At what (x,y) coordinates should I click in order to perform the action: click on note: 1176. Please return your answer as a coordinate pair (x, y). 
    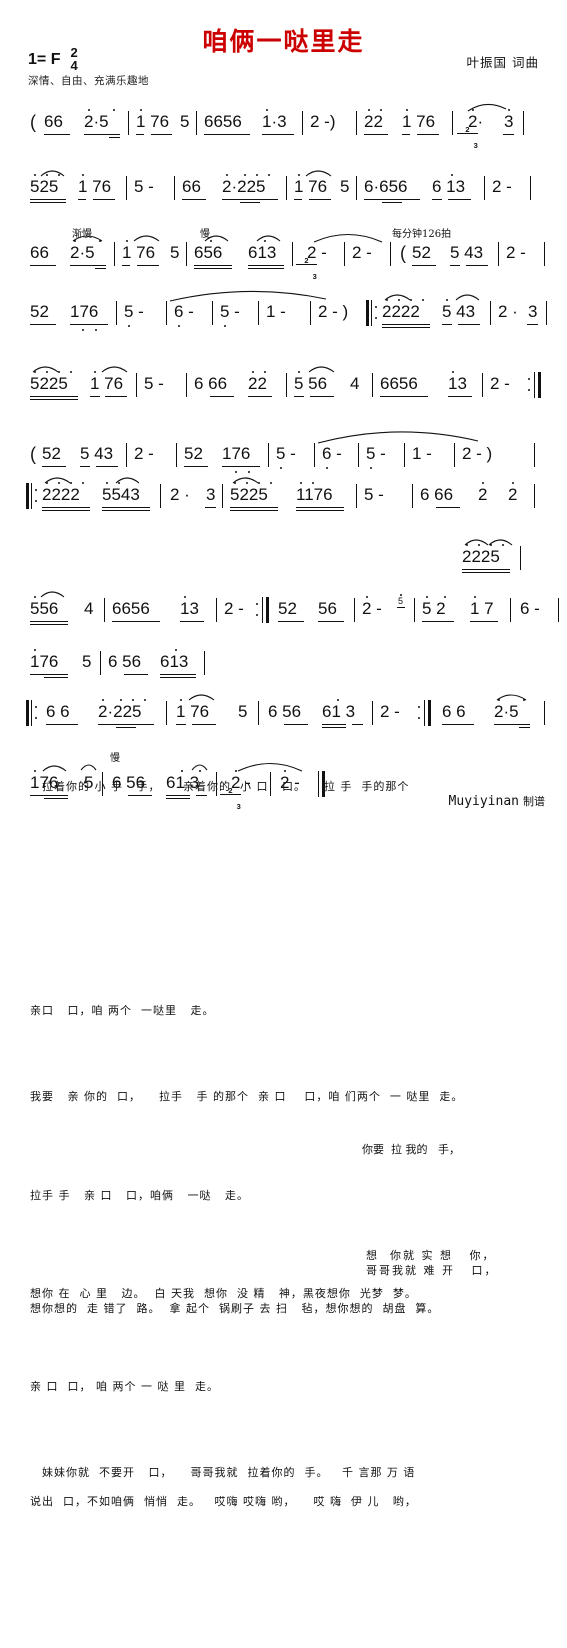
    Looking at the image, I should click on (314, 494).